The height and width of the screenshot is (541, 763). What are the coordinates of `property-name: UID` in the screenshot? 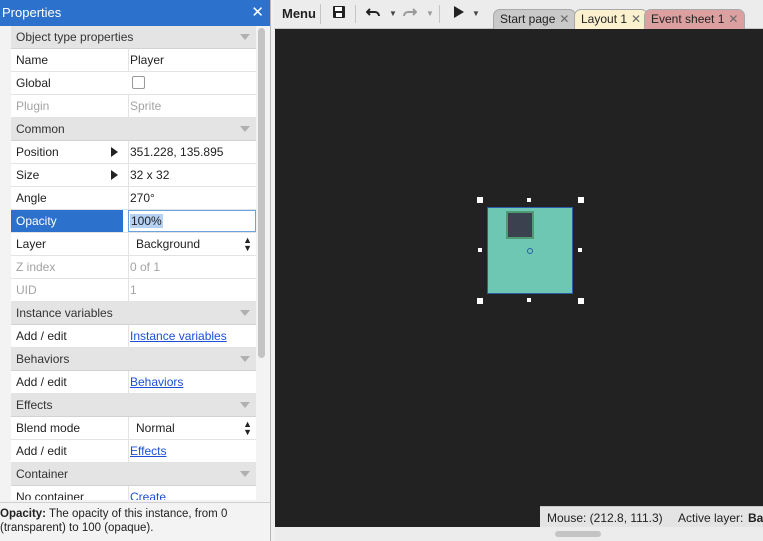 It's located at (26, 290).